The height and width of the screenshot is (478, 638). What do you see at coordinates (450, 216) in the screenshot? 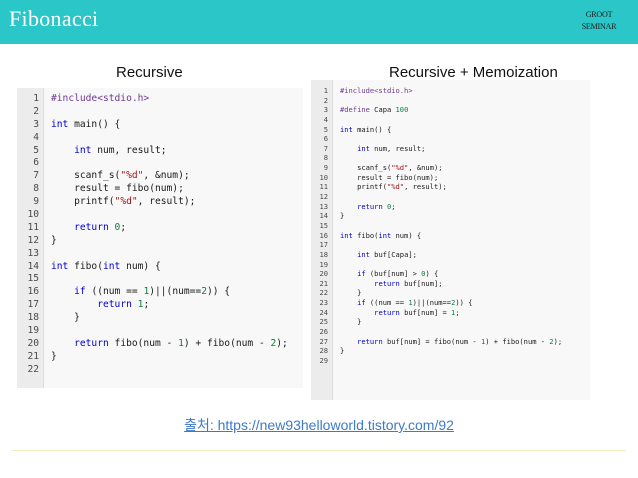
I see `code-line: 14}` at bounding box center [450, 216].